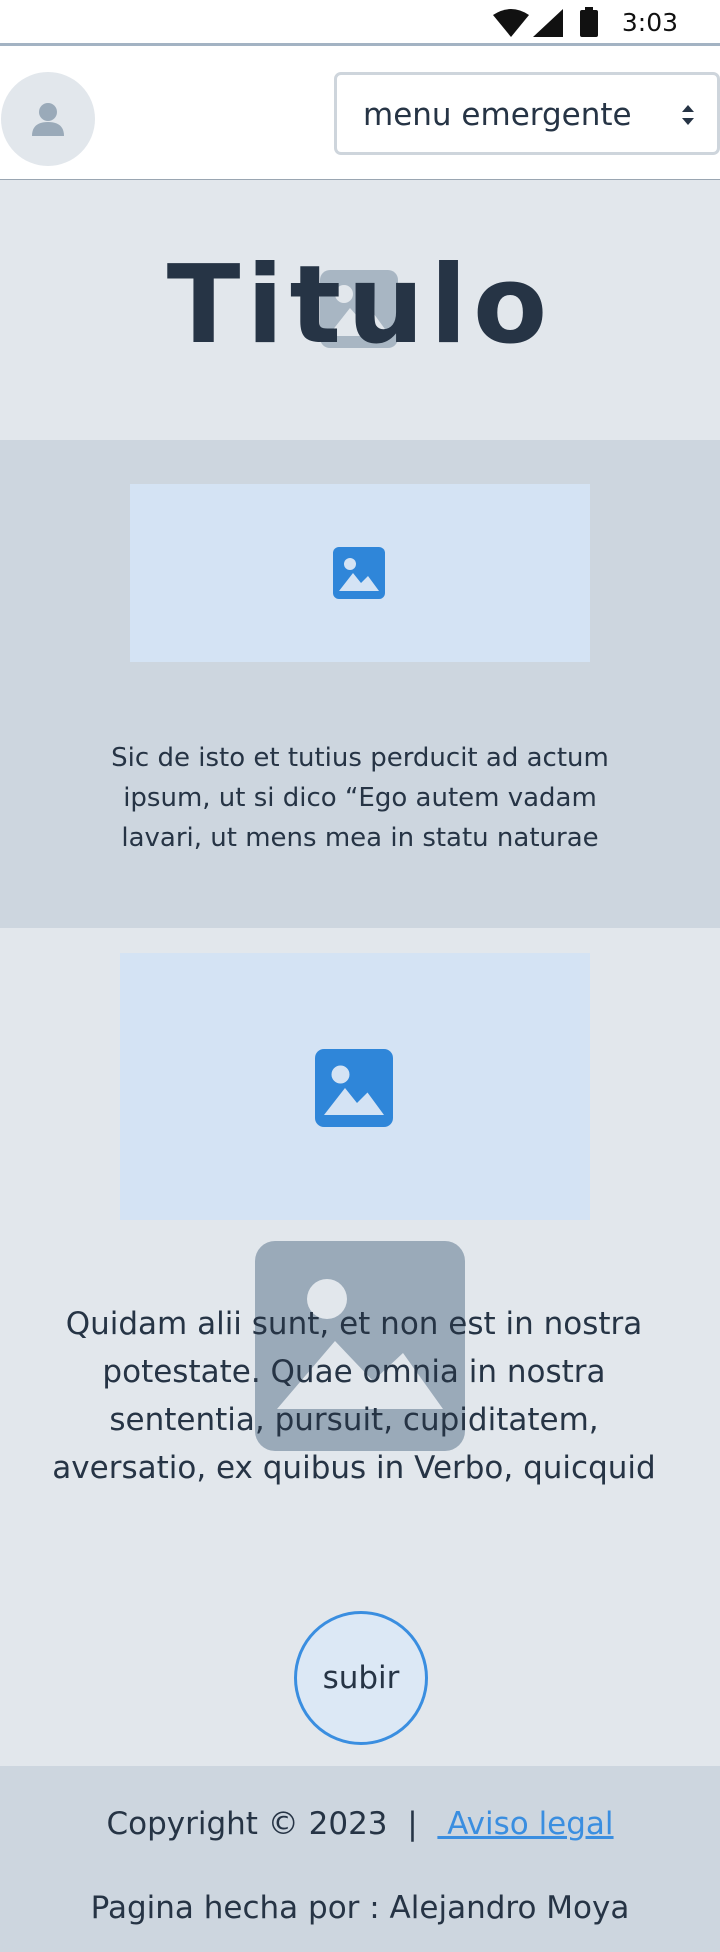 This screenshot has width=720, height=1952. I want to click on legal-notice-link: Aviso legal, so click(525, 1824).